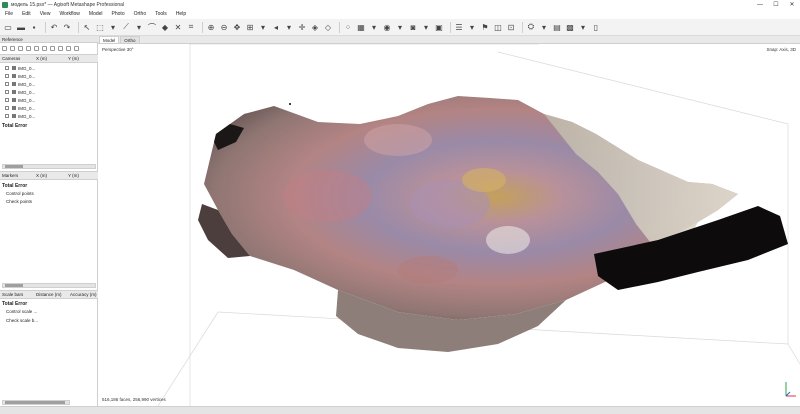 The width and height of the screenshot is (800, 414). What do you see at coordinates (139, 27) in the screenshot?
I see `shape-dropdown-icon: ▾` at bounding box center [139, 27].